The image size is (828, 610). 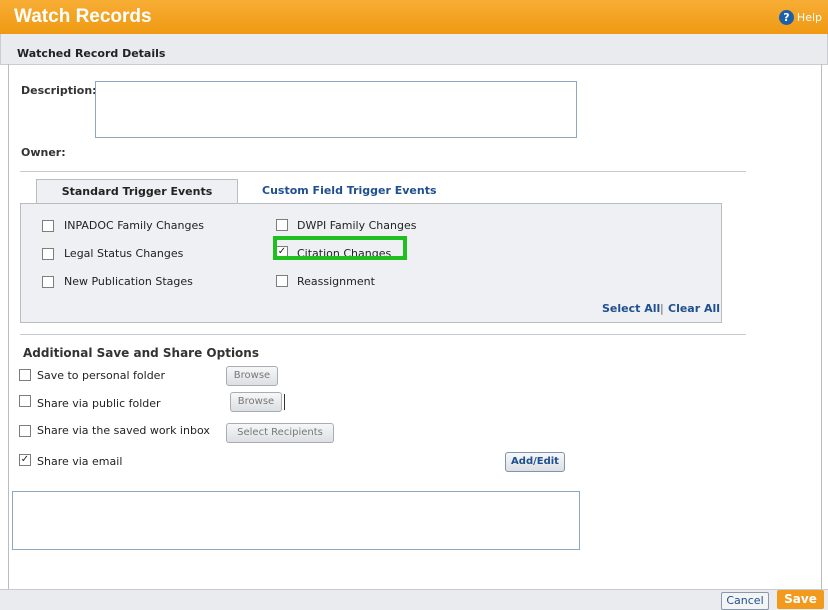 I want to click on share-public-folder-checkbox, so click(x=25, y=401).